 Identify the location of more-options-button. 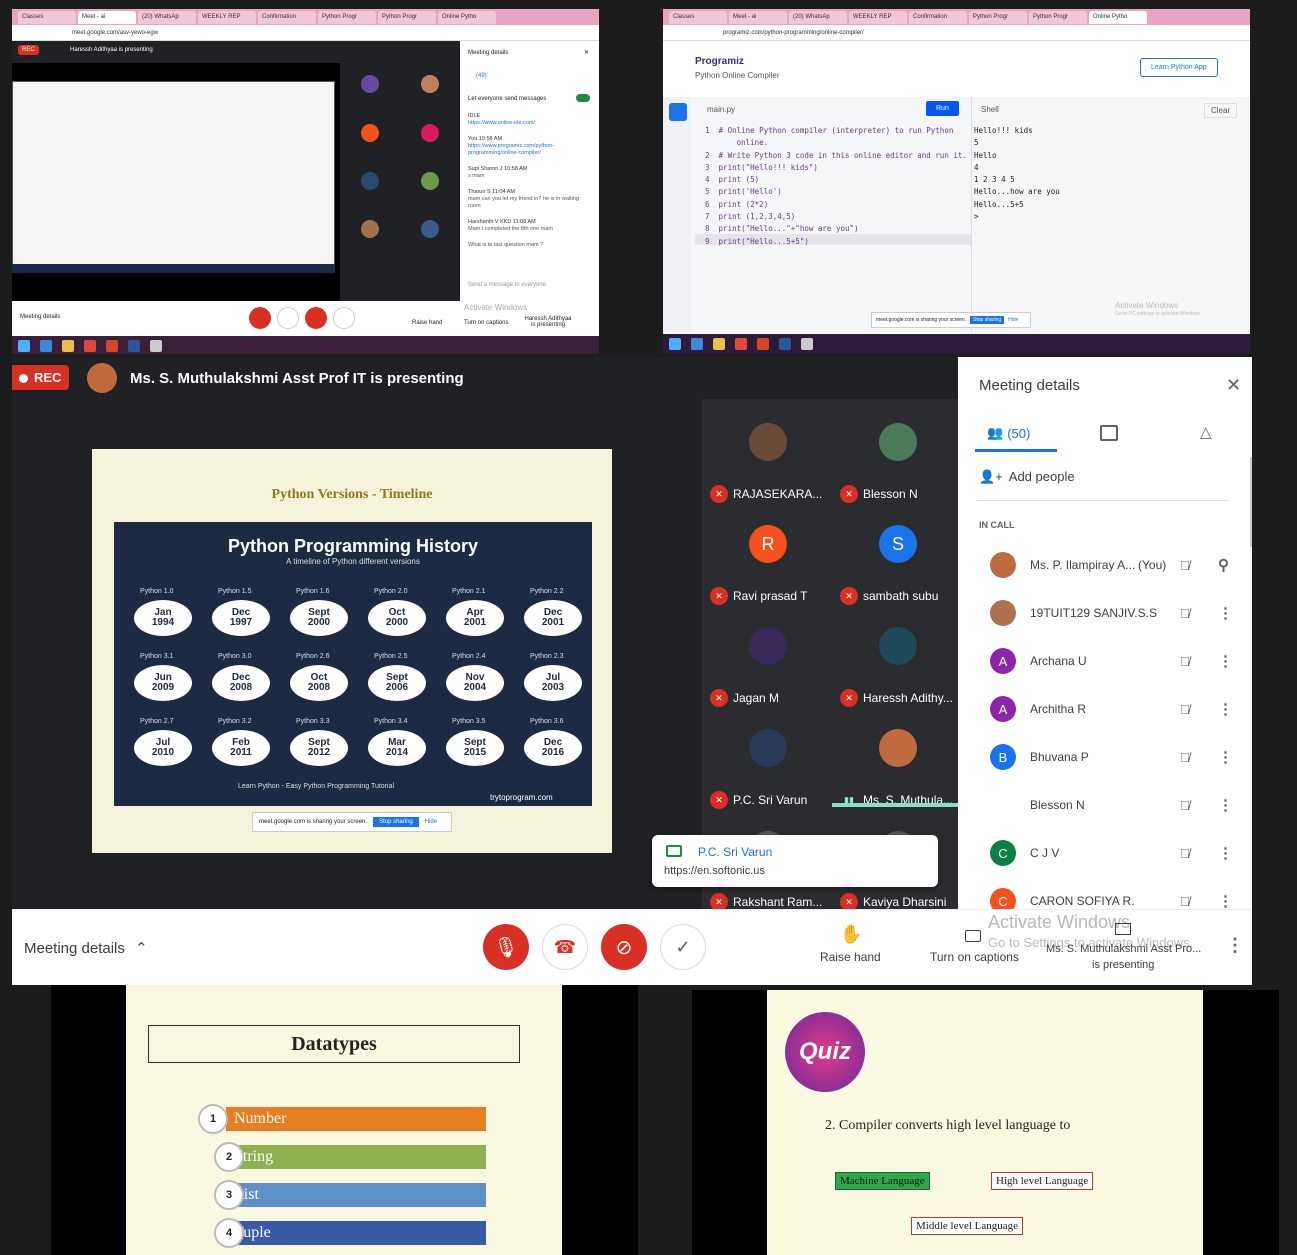
(344, 318).